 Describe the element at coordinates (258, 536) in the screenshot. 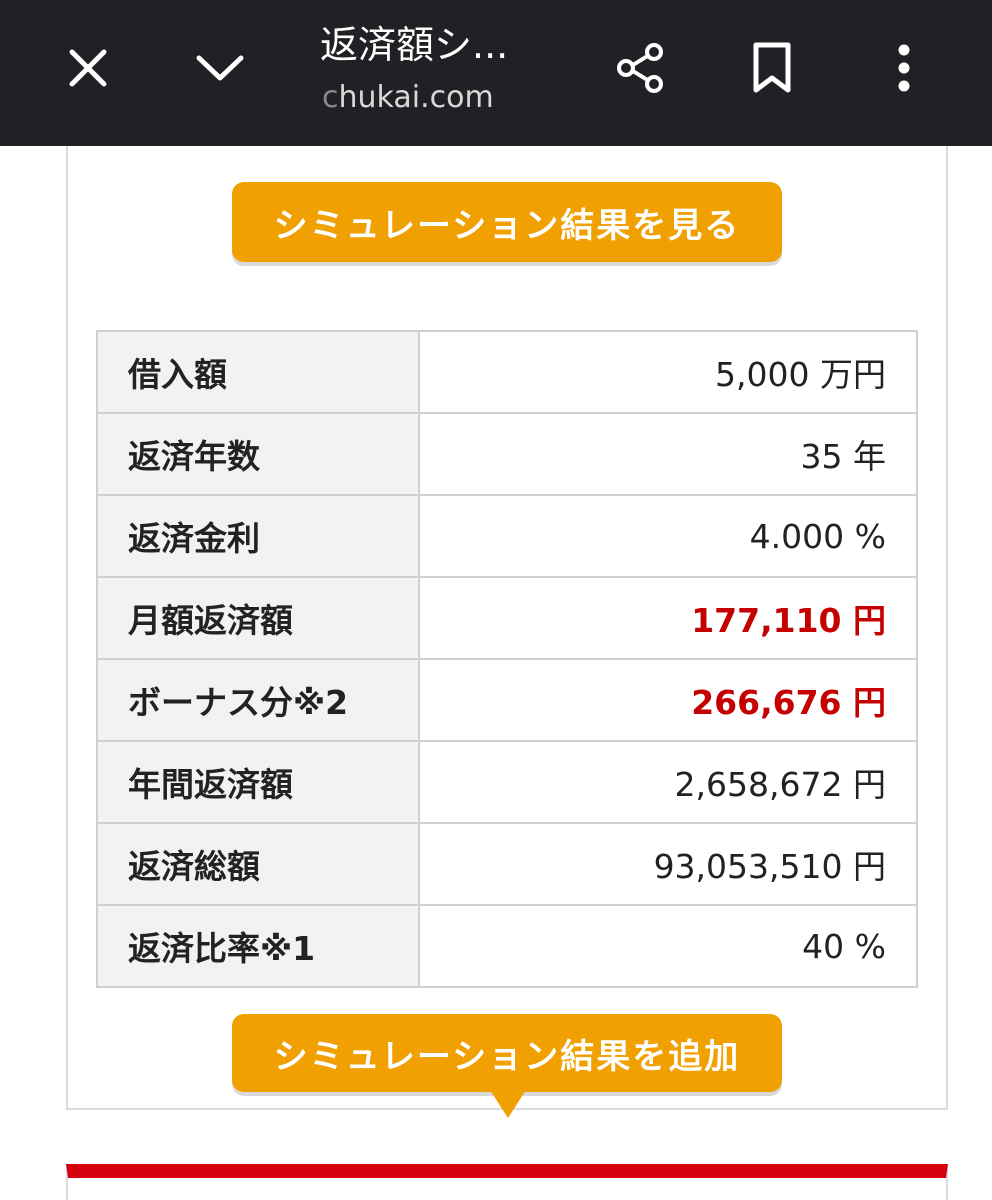

I see `row-label: 返済金利` at that location.